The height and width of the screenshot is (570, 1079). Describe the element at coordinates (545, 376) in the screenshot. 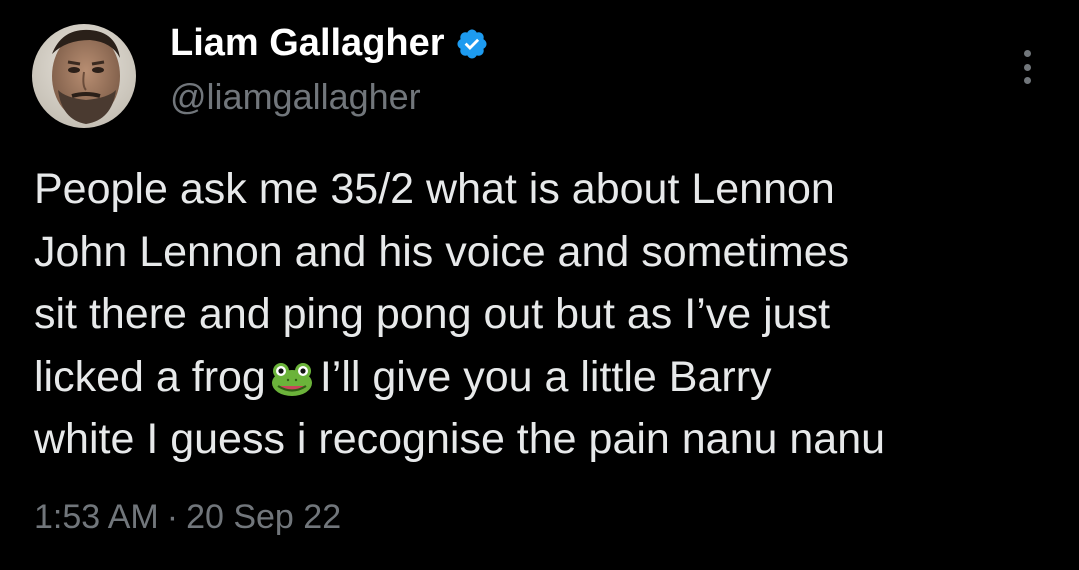

I see `tweet-line-part: I’ll give you a little Barry` at that location.